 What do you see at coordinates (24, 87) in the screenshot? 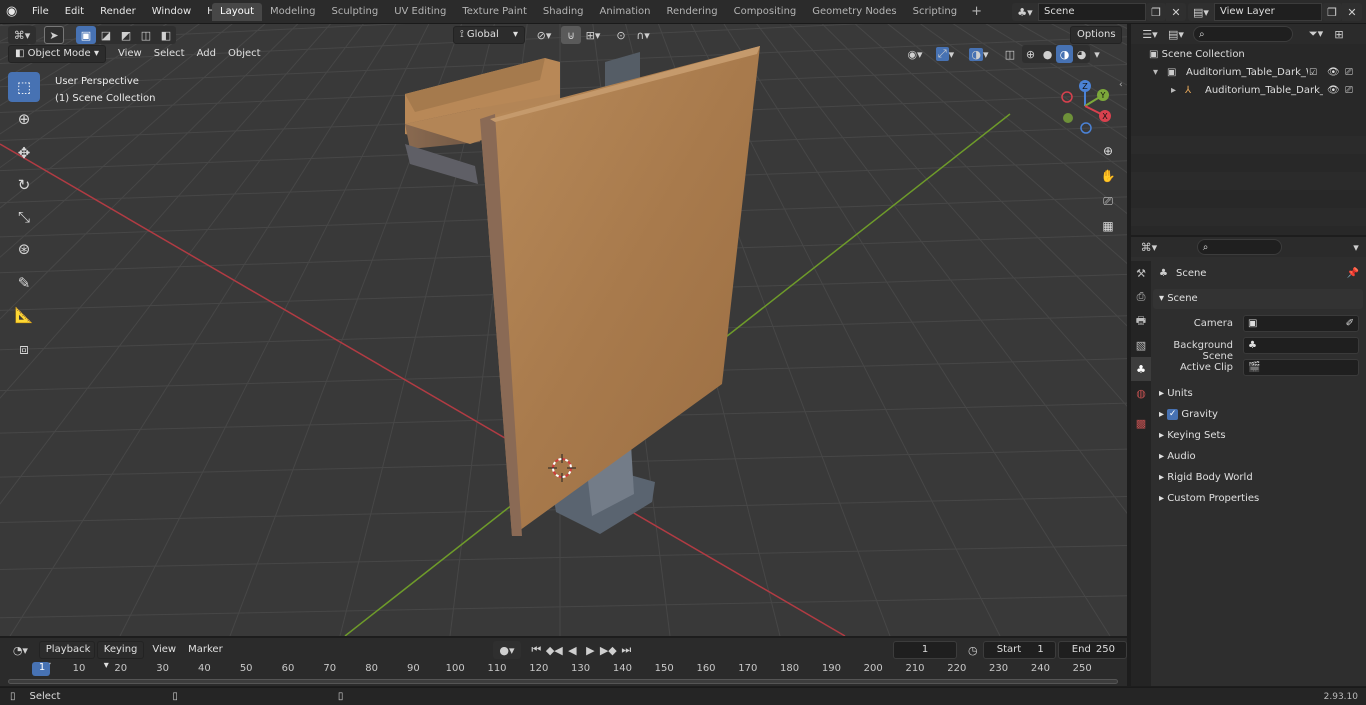
I see `select-box-tool-icon: ⬚` at bounding box center [24, 87].